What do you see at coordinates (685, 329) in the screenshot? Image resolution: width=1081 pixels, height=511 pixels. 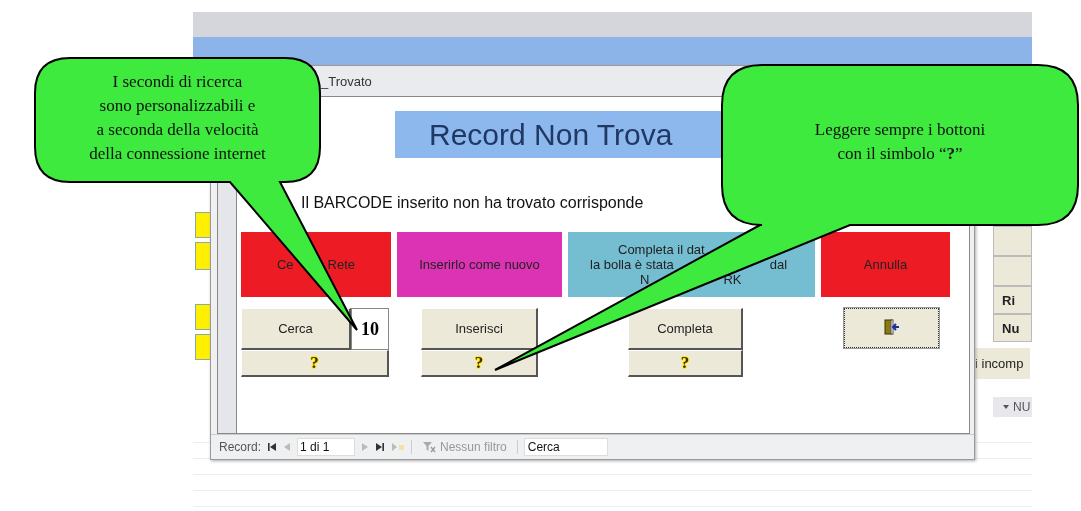 I see `action-button: Completa` at bounding box center [685, 329].